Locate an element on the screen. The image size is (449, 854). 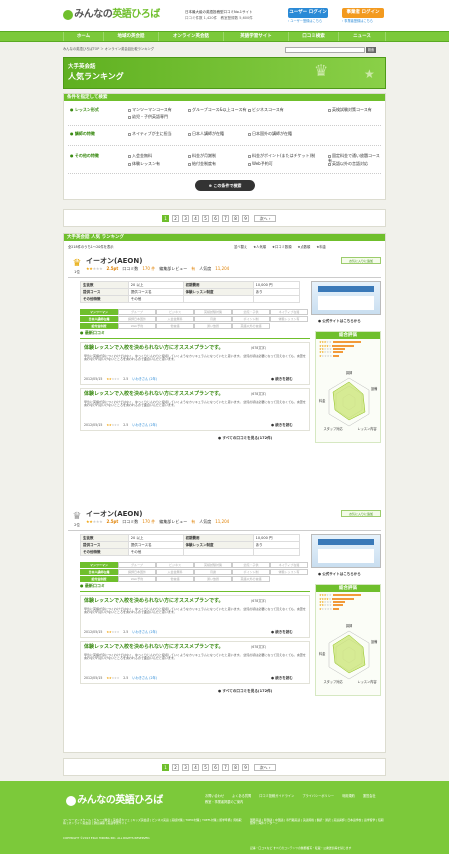
filter-option: 料金が月謝制 is located at coordinates (202, 156).